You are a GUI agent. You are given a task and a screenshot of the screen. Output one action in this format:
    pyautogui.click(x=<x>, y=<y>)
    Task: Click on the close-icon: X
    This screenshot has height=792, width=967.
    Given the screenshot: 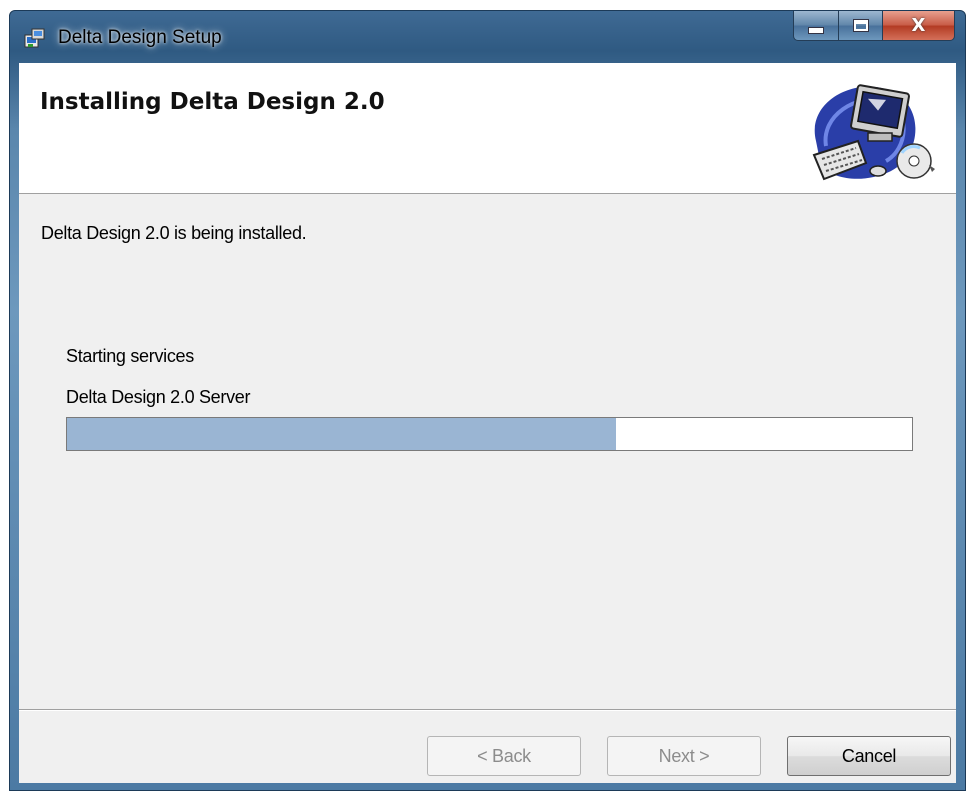 What is the action you would take?
    pyautogui.click(x=918, y=25)
    